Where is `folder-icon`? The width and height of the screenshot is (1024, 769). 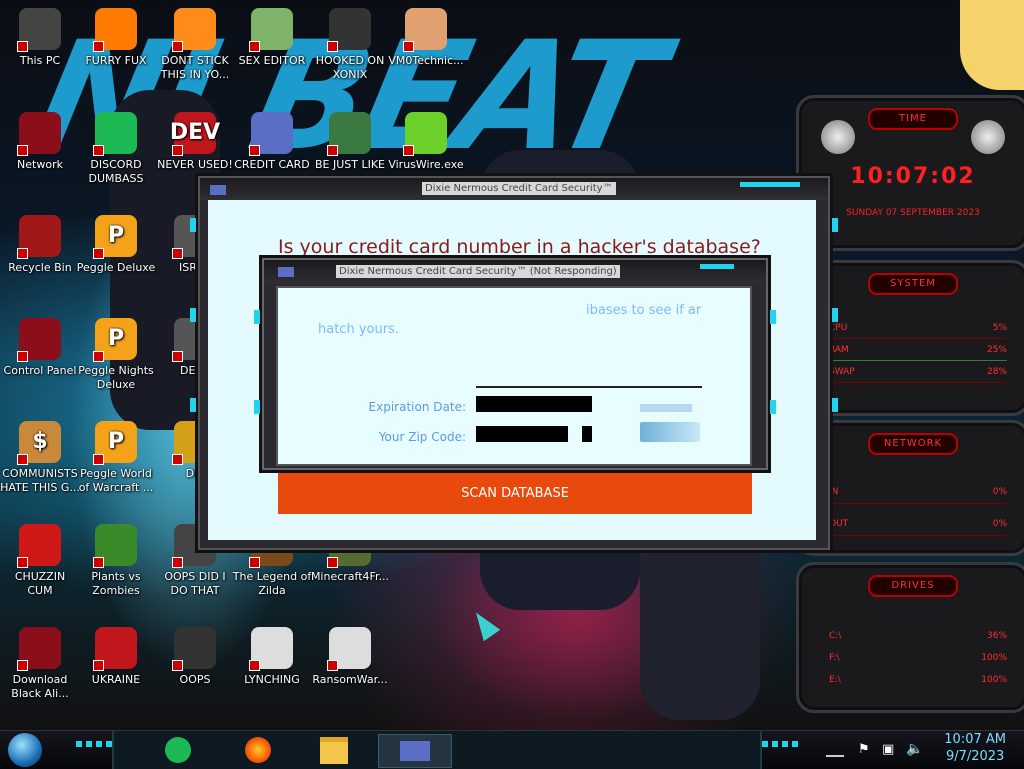
folder-icon is located at coordinates (334, 750).